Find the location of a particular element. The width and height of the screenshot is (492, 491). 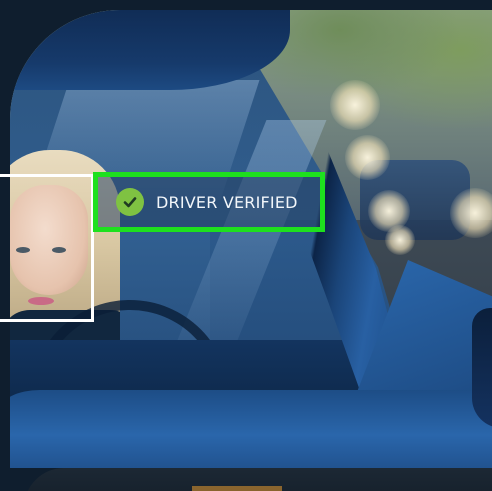

badge-label: DRIVER VERIFIED is located at coordinates (227, 202).